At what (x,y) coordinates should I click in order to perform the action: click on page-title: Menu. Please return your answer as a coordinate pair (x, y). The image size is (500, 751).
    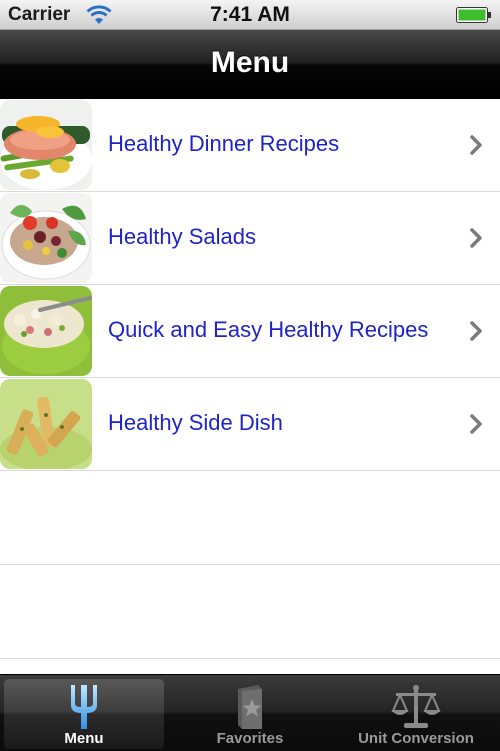
    Looking at the image, I should click on (250, 62).